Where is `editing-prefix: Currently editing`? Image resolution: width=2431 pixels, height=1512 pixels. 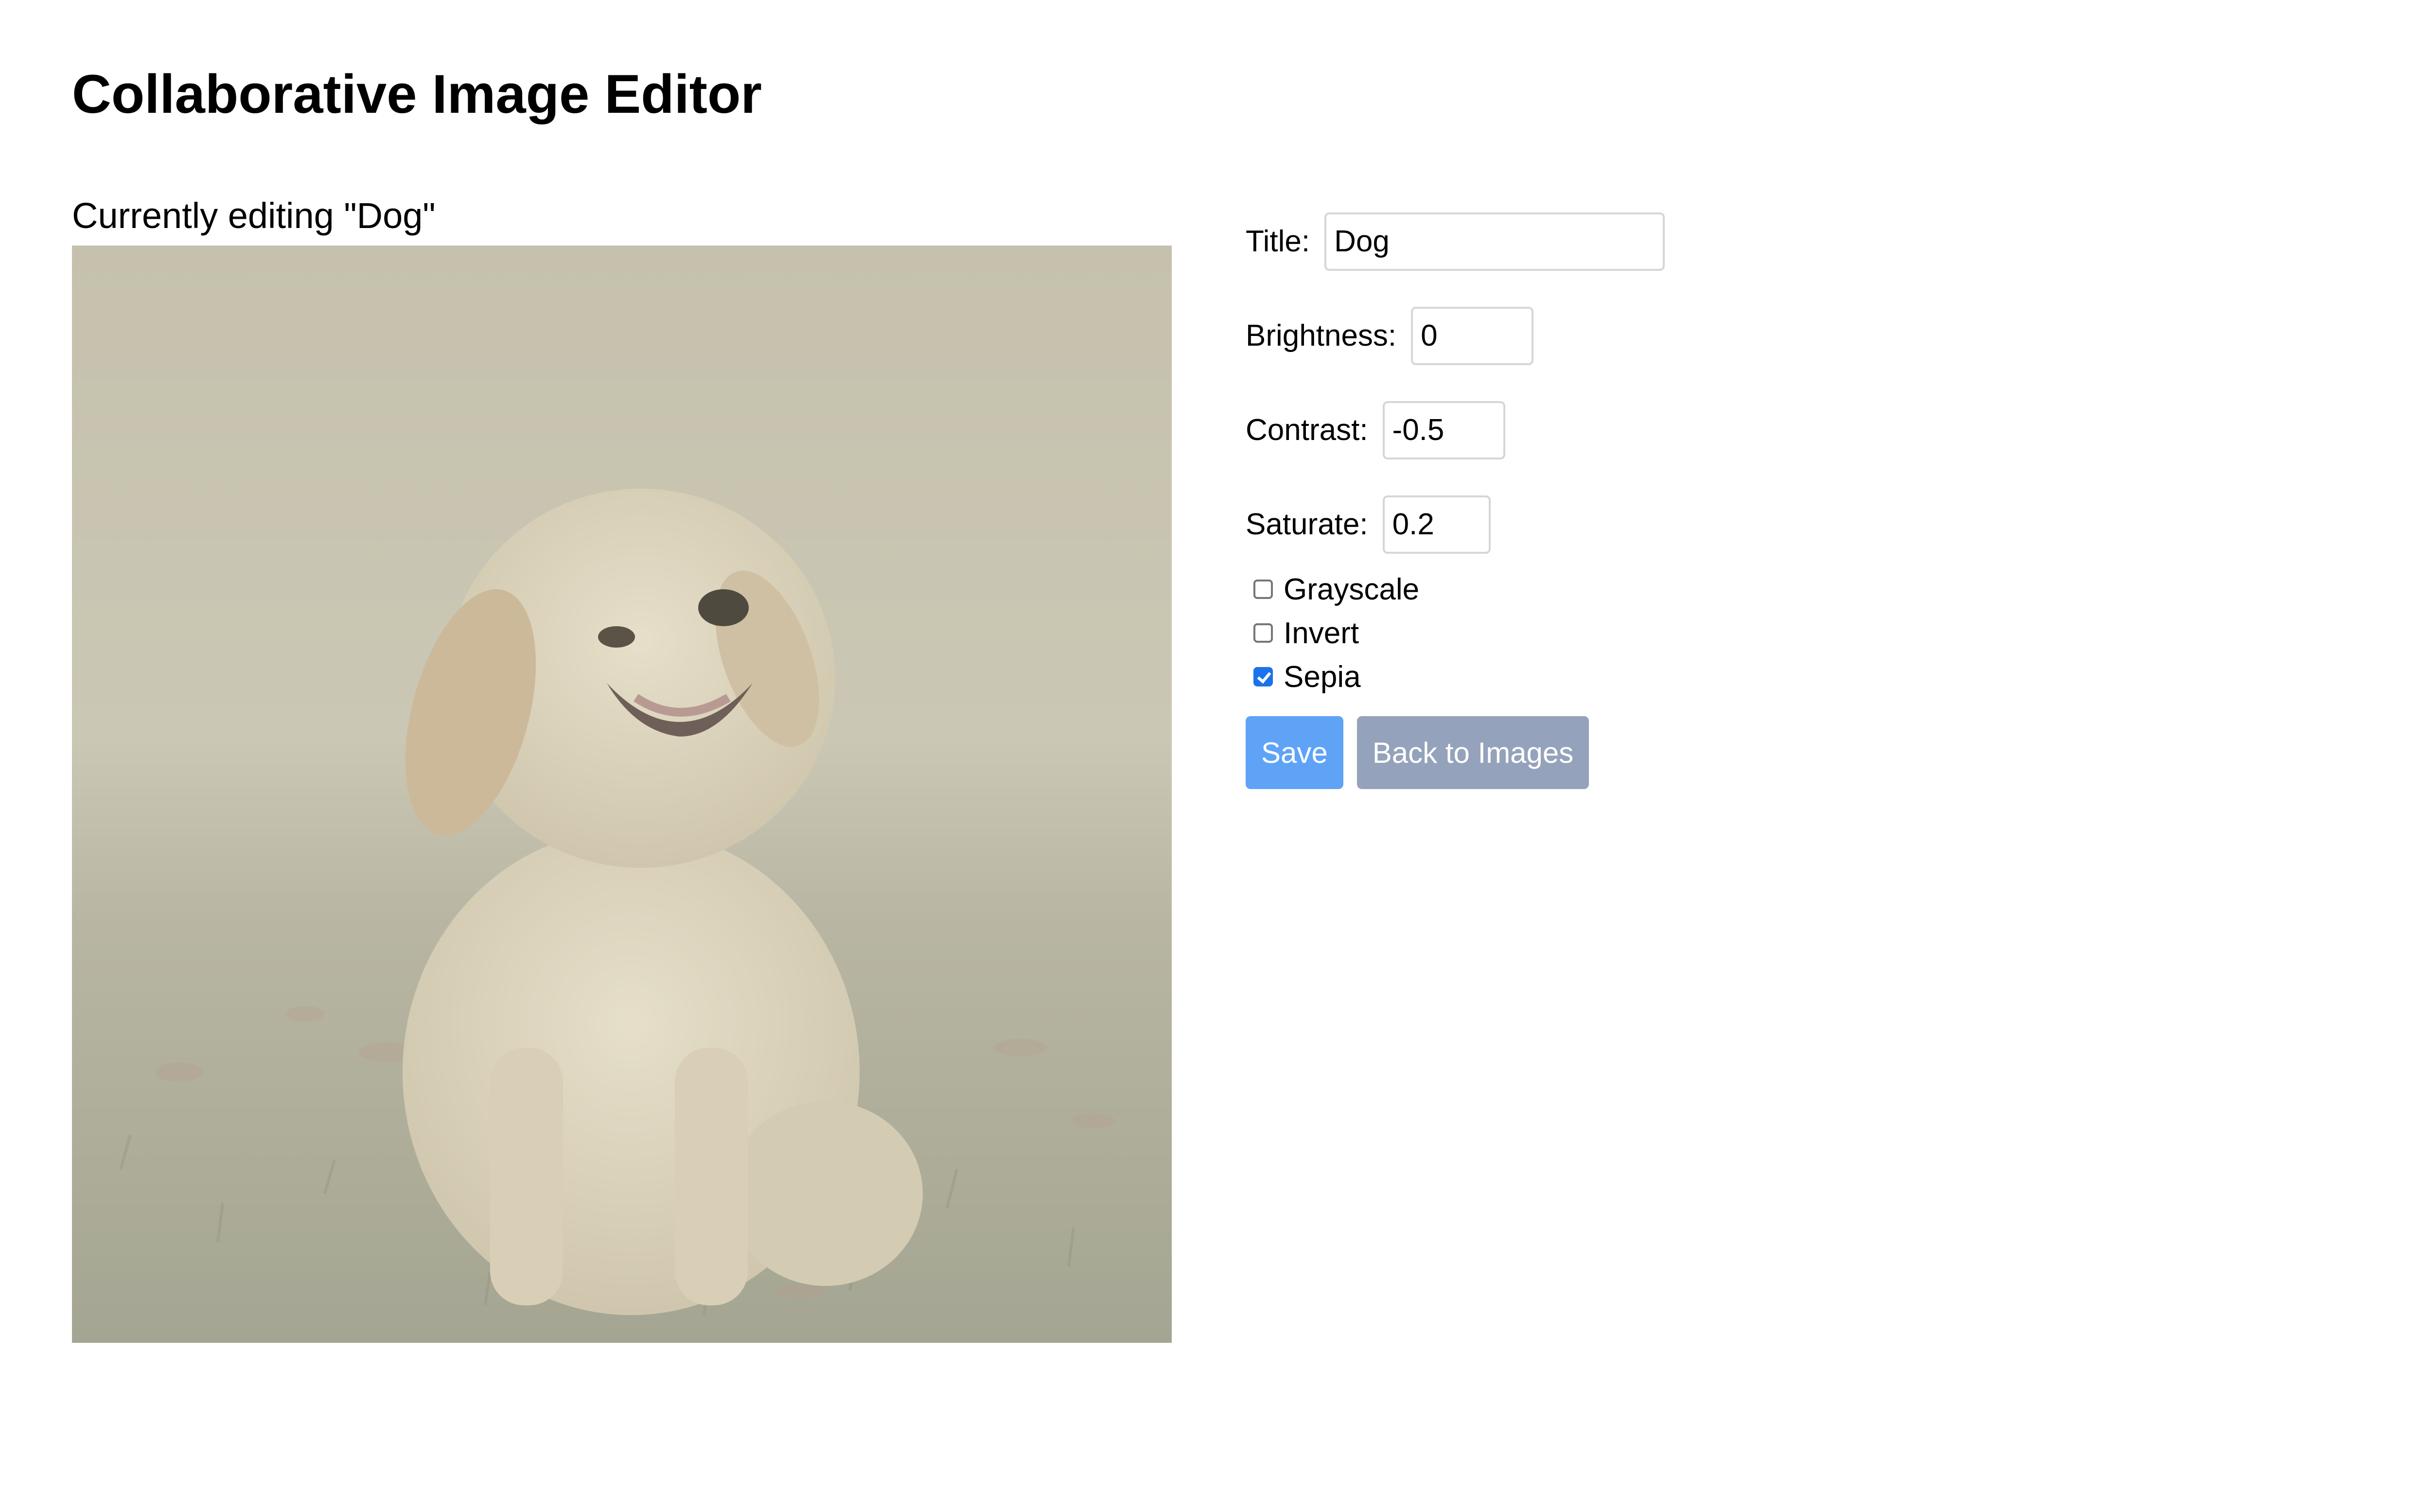 editing-prefix: Currently editing is located at coordinates (208, 215).